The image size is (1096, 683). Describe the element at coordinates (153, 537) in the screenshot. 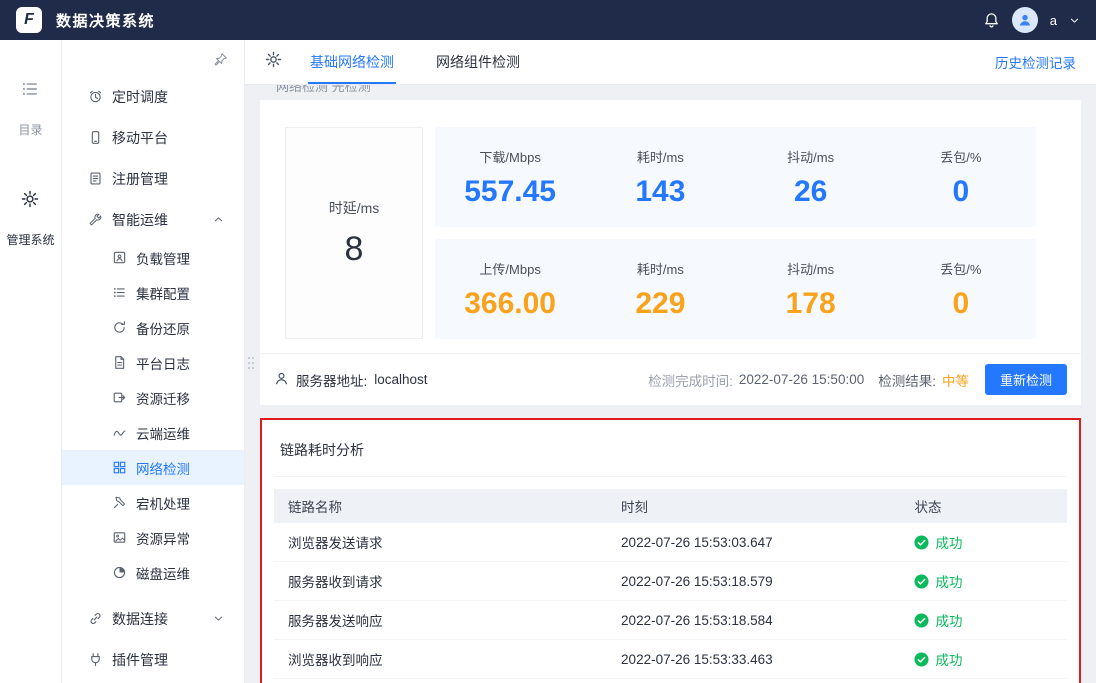

I see `sidebar-item-resource-abnormal: 资源异常` at that location.